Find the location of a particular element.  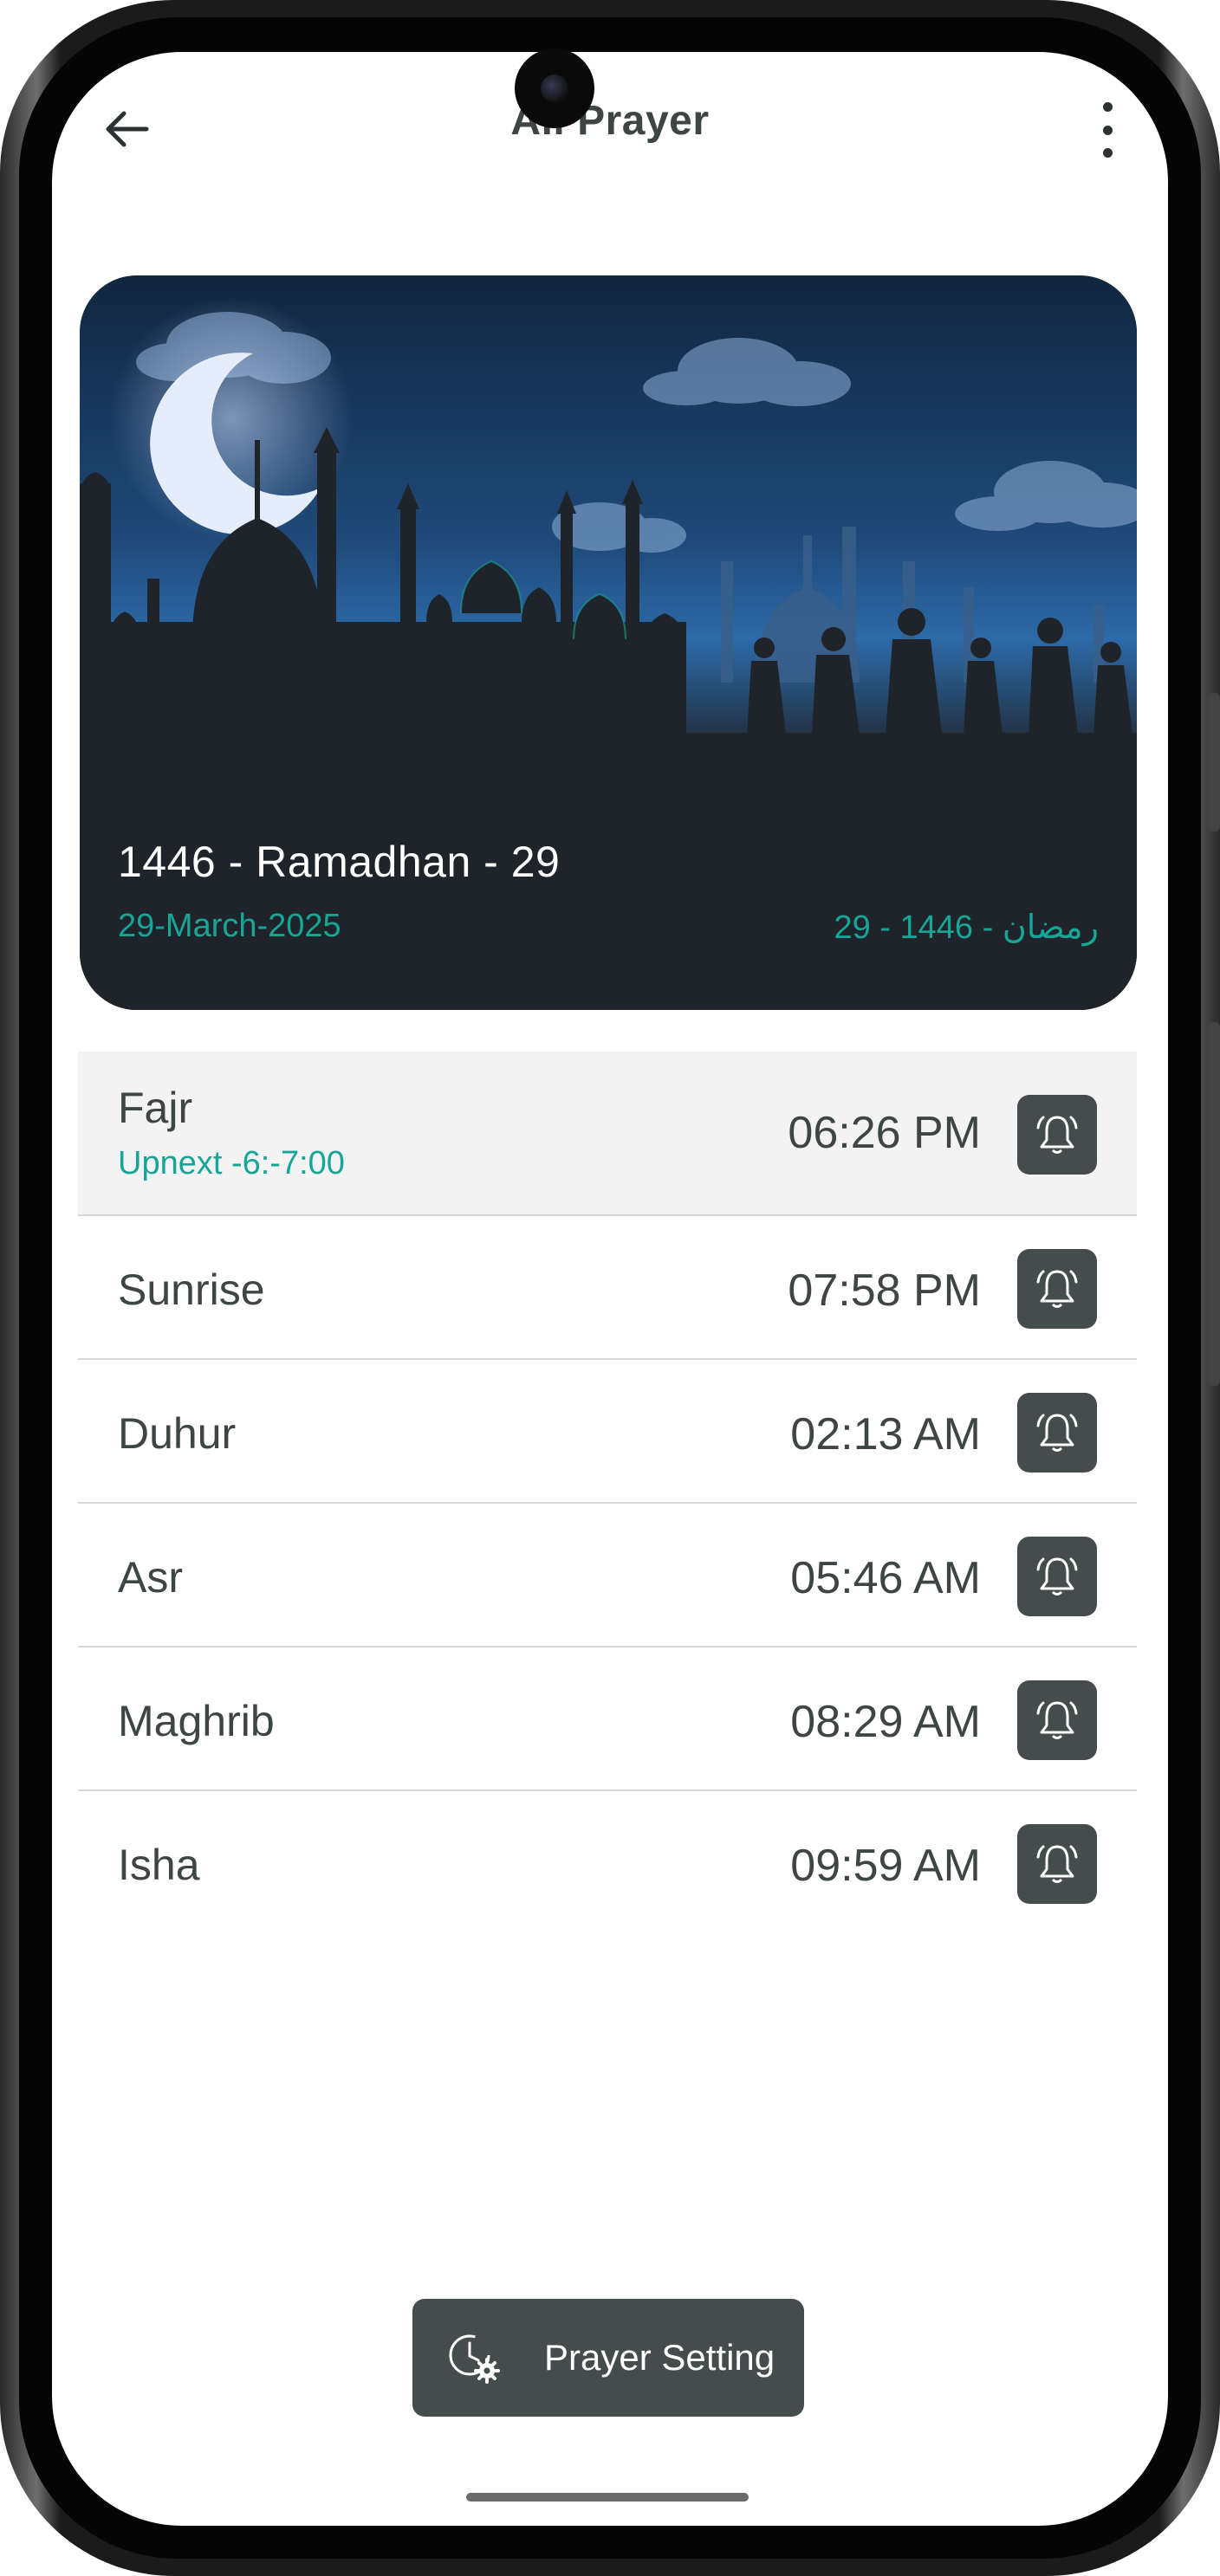

prayer-setting-button: Prayer Setting is located at coordinates (608, 2358).